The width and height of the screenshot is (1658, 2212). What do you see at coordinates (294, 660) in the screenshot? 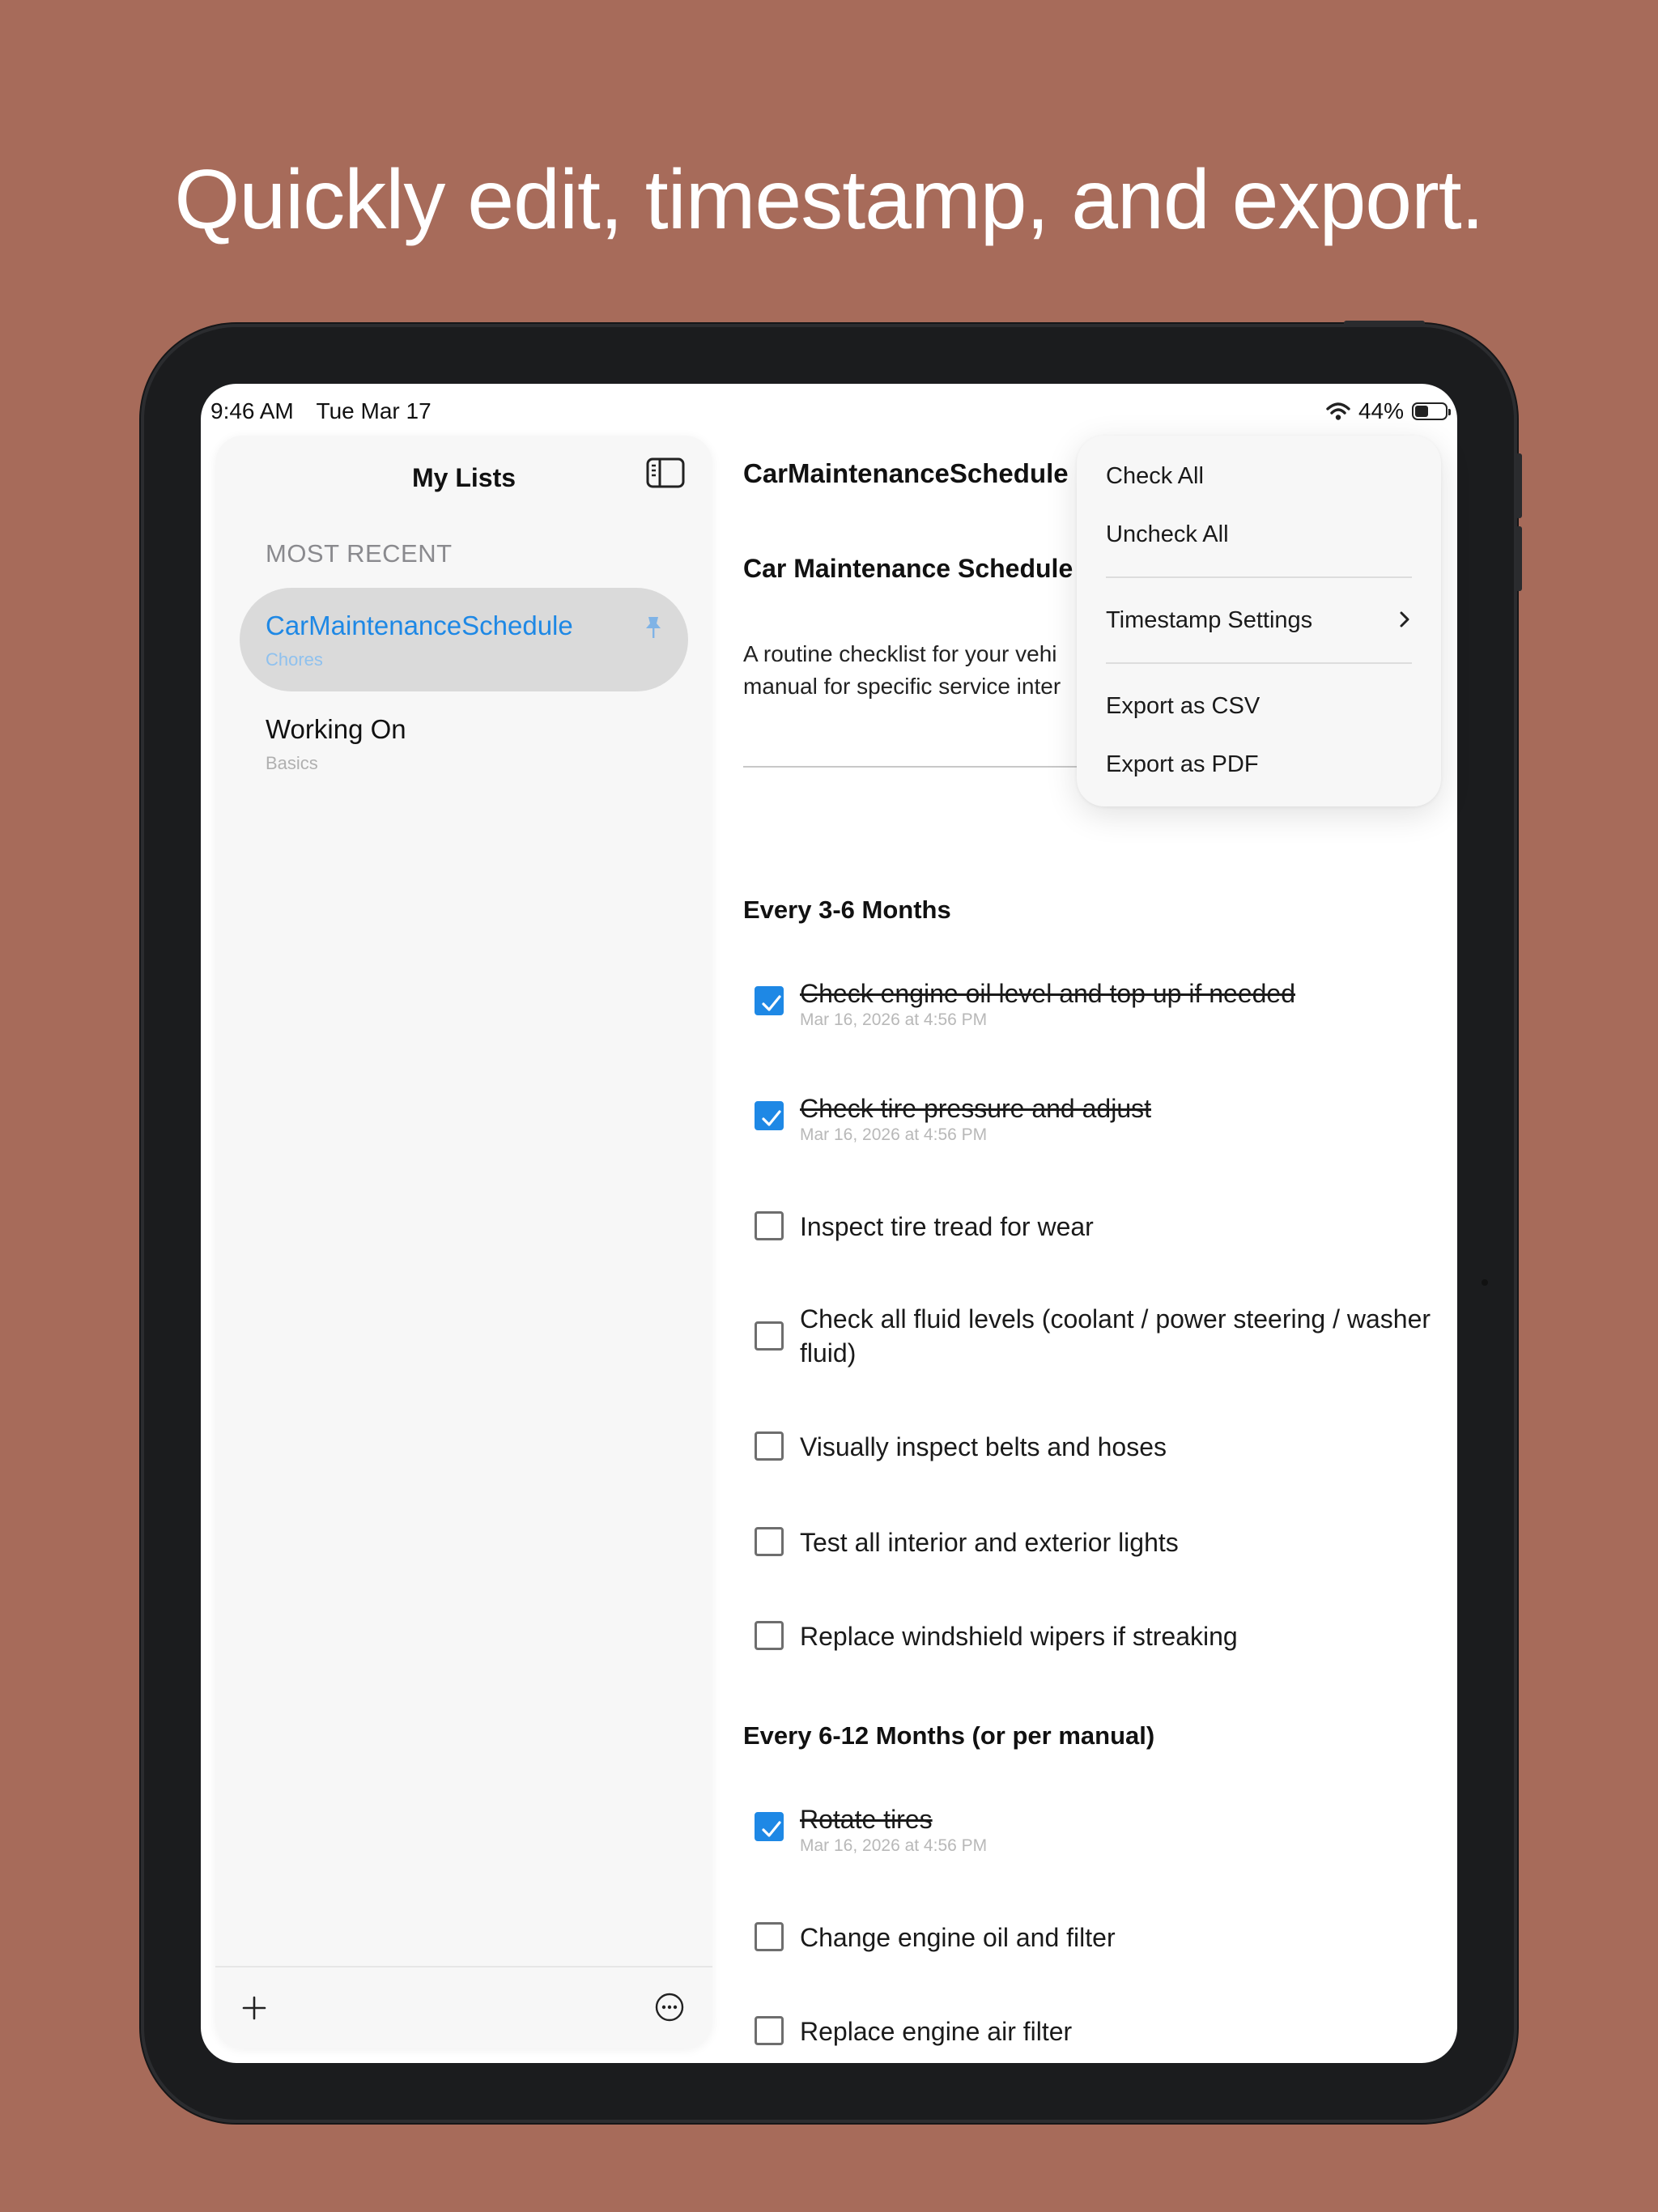
I see `sidebar-item-category: Chores` at bounding box center [294, 660].